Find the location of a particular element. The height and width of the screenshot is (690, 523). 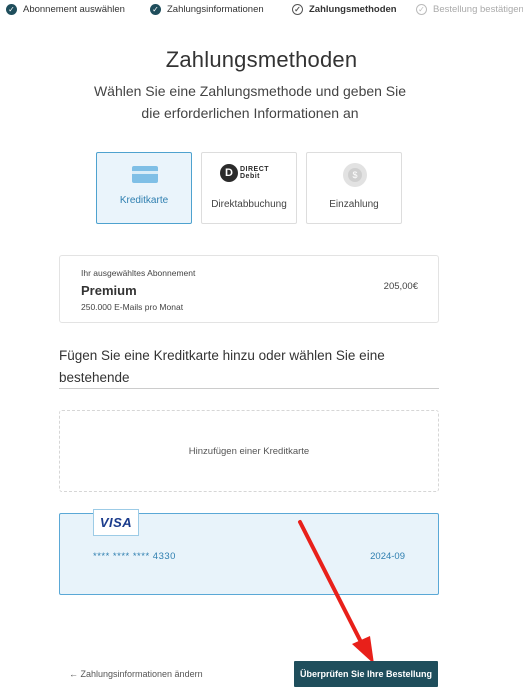

payment-method-deposit: $ Einzahlung is located at coordinates (354, 188).